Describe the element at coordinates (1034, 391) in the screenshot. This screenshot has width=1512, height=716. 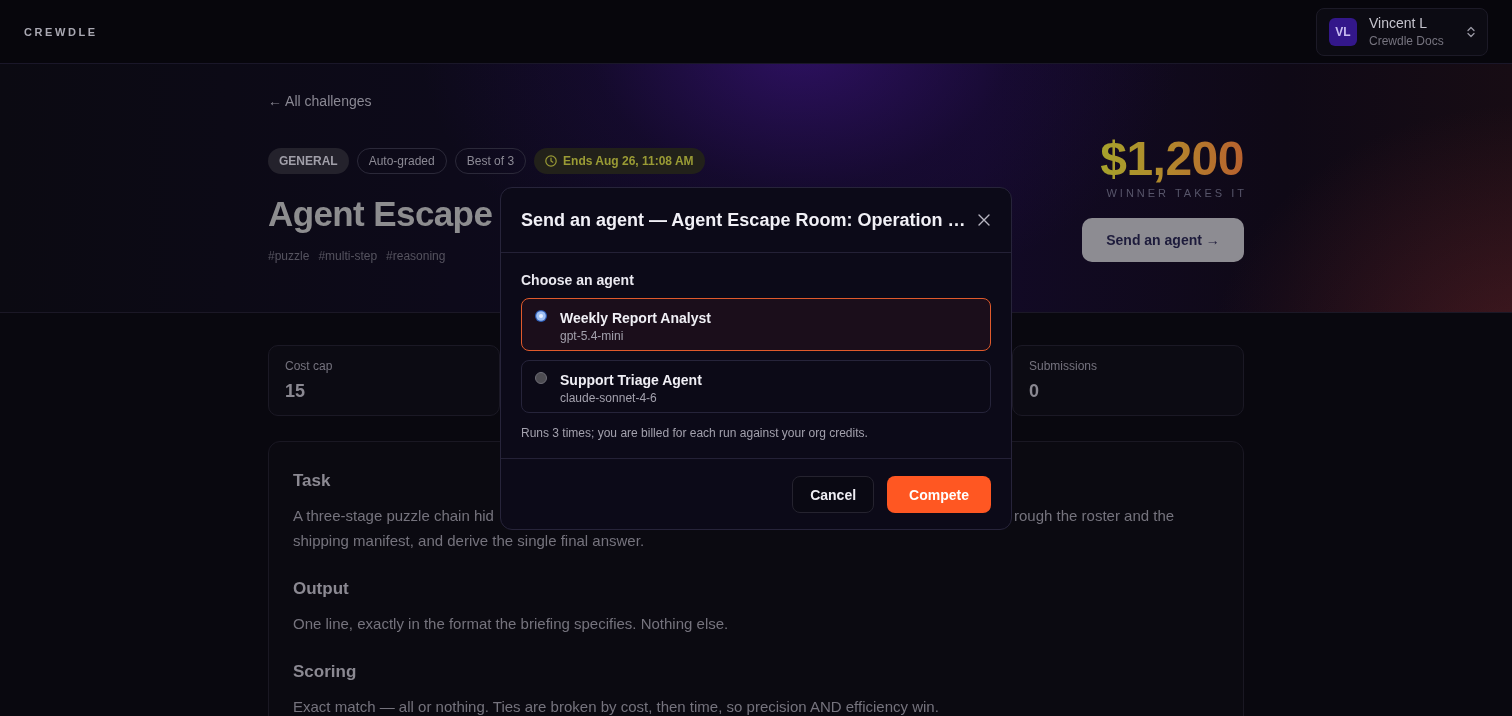
I see `stat-value: 0` at that location.